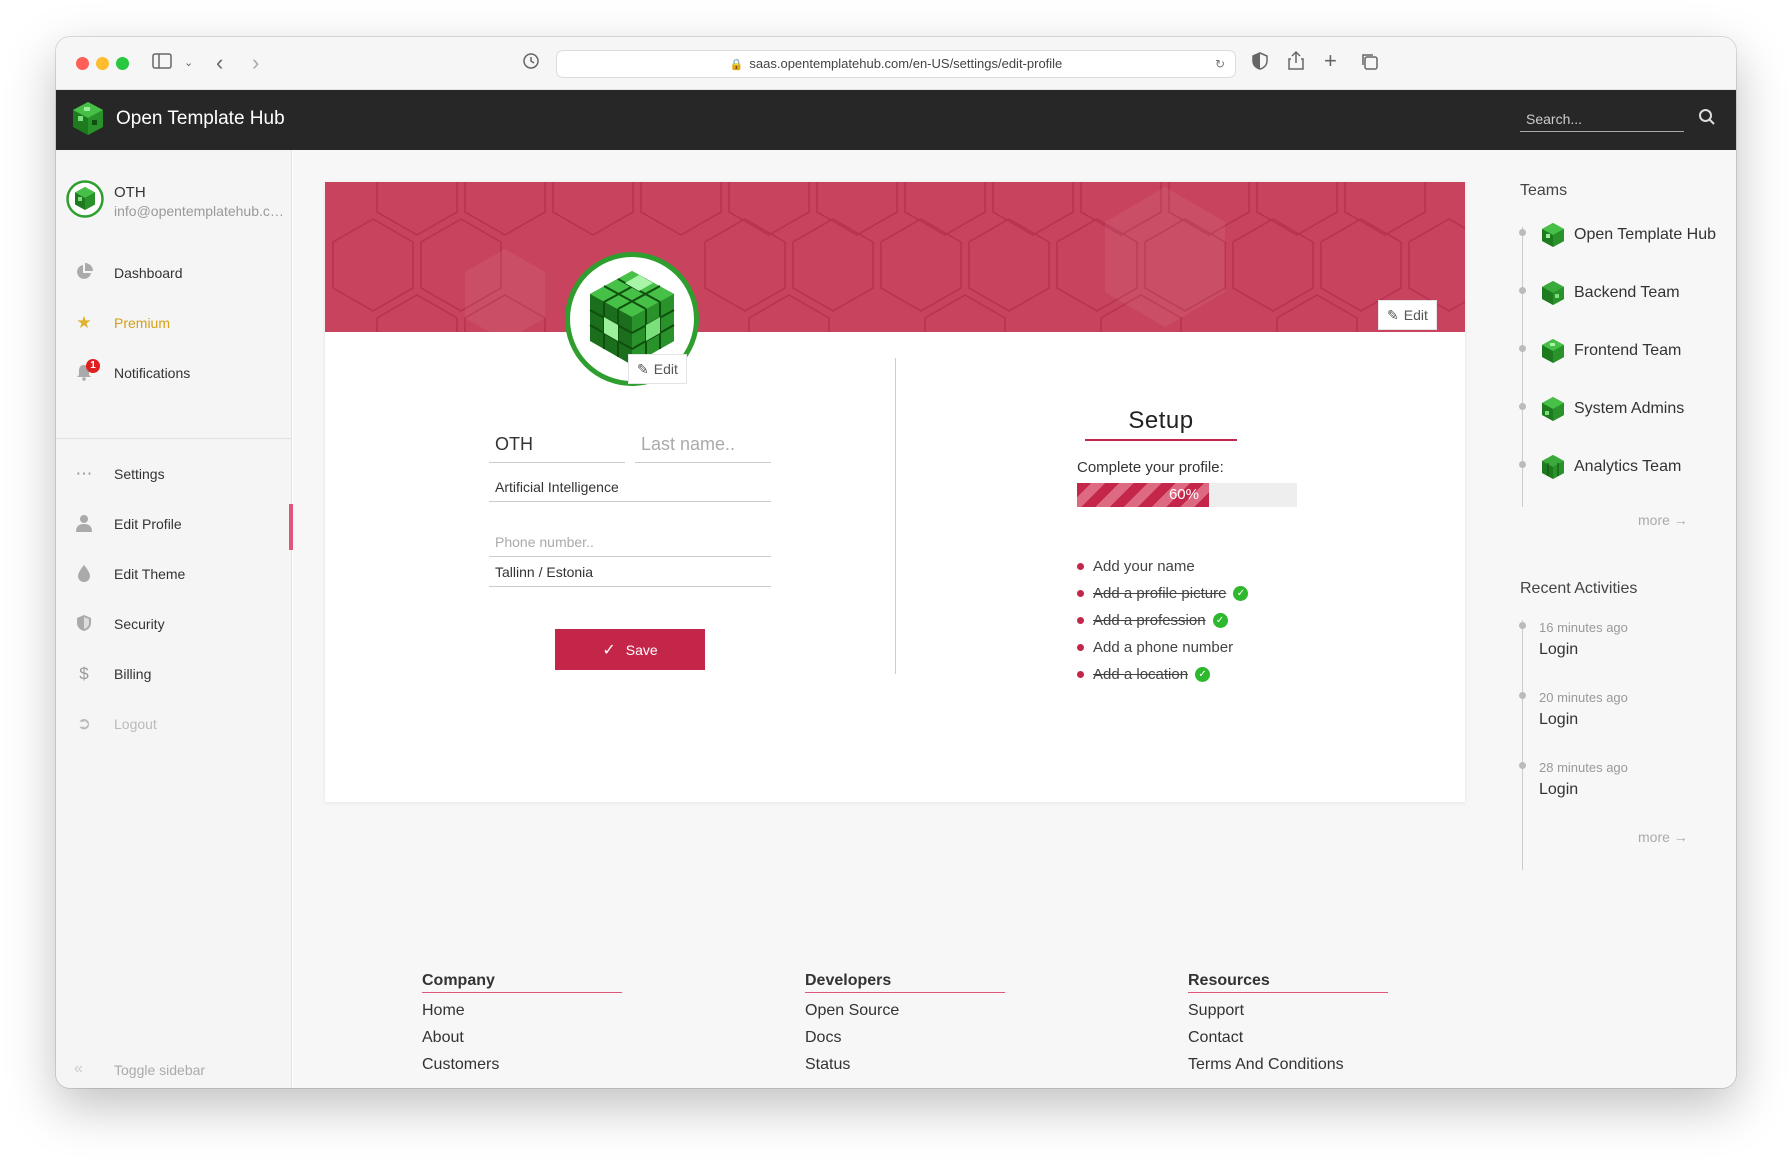  Describe the element at coordinates (703, 445) in the screenshot. I see `last-name-input` at that location.